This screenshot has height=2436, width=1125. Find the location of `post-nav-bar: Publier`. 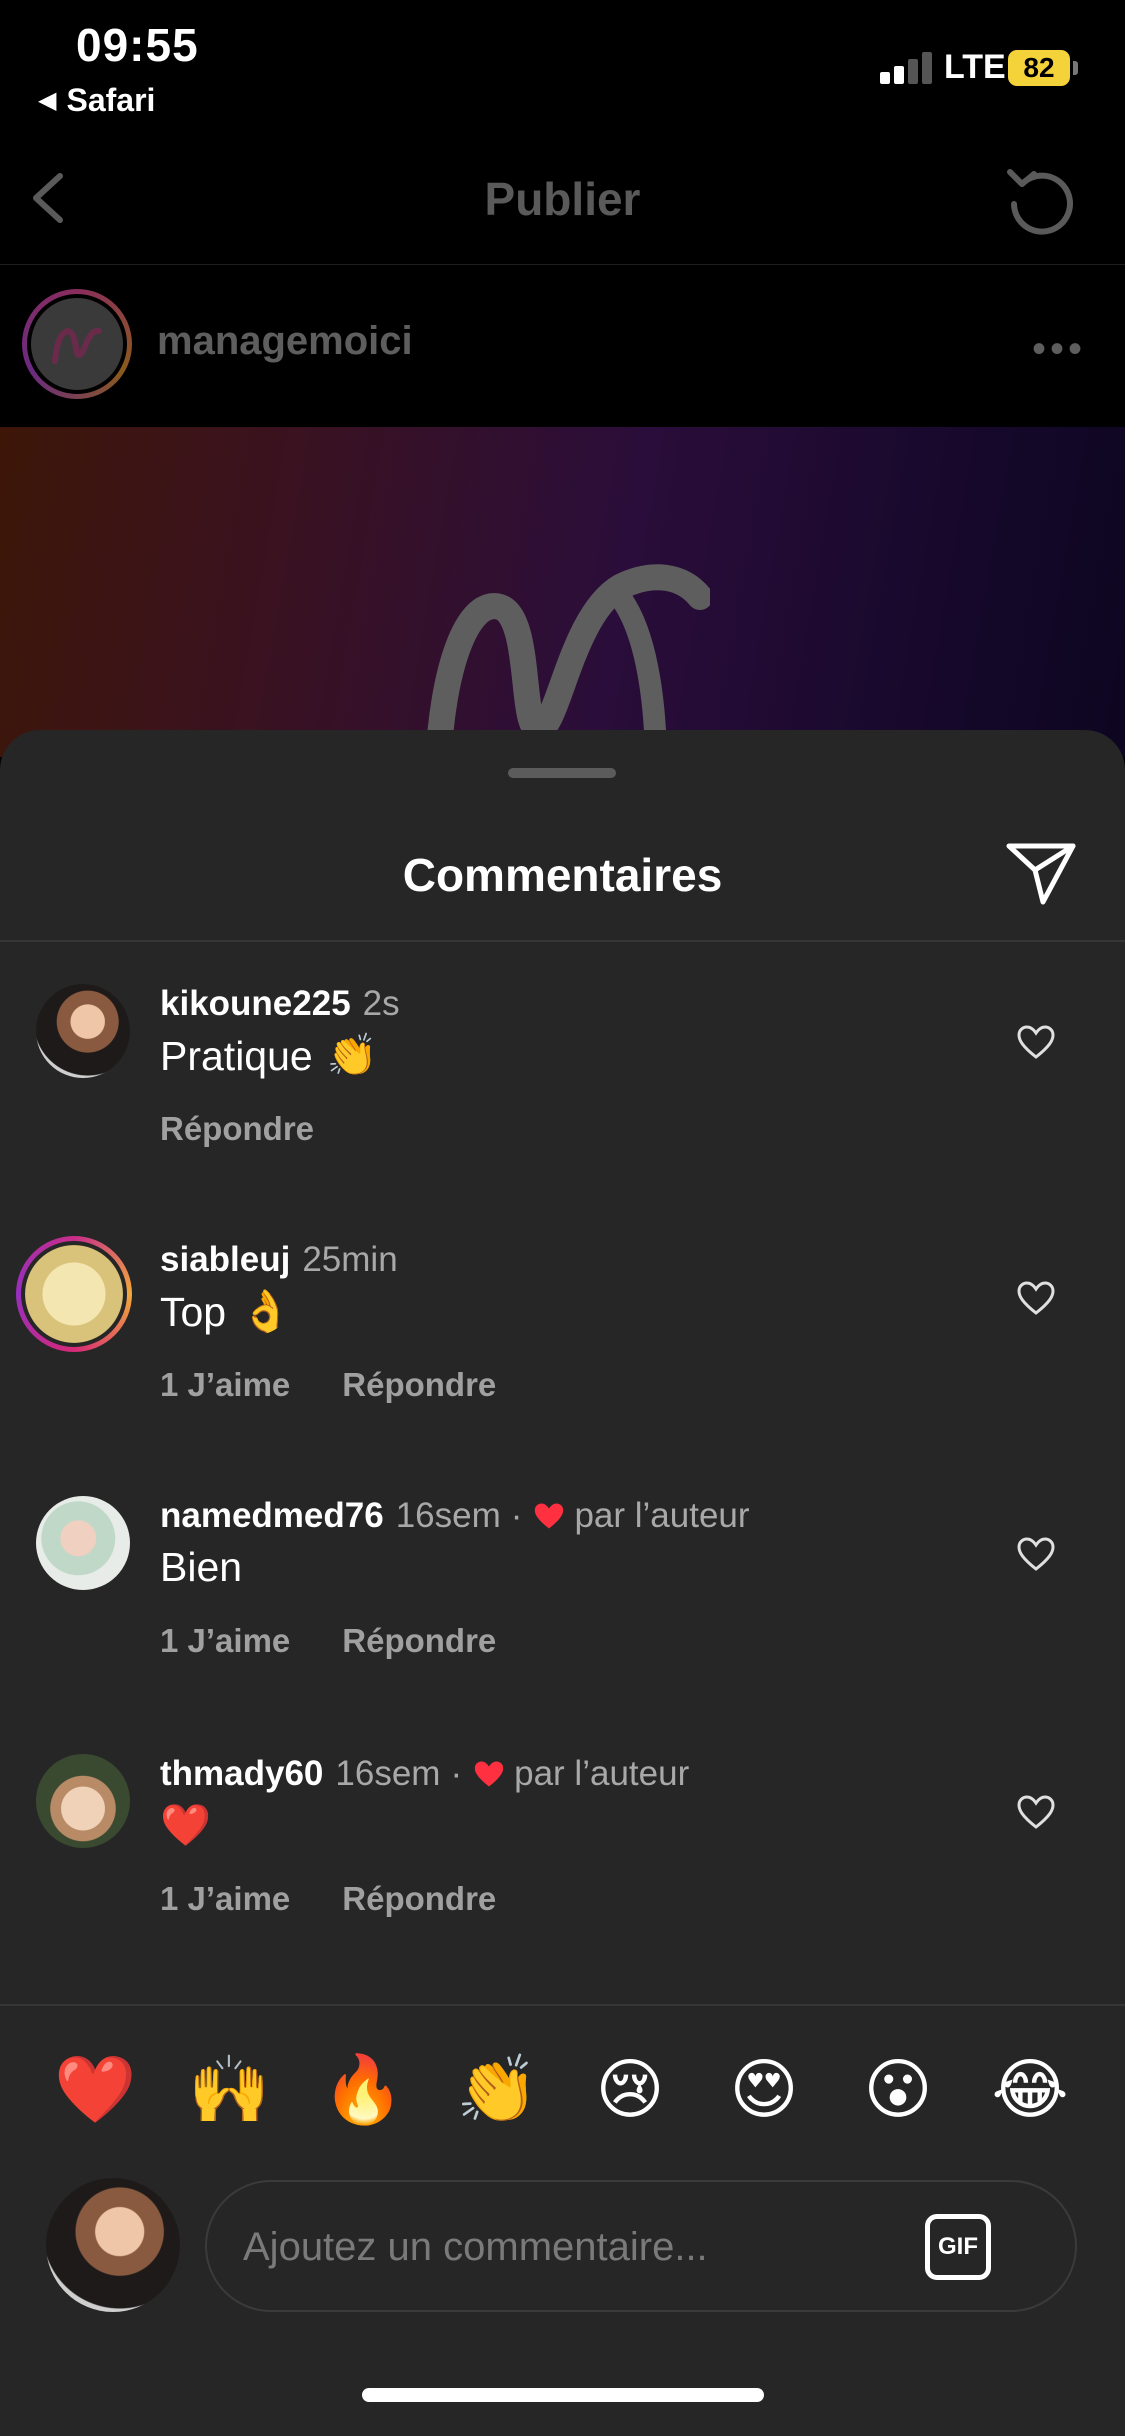

post-nav-bar: Publier is located at coordinates (562, 197).